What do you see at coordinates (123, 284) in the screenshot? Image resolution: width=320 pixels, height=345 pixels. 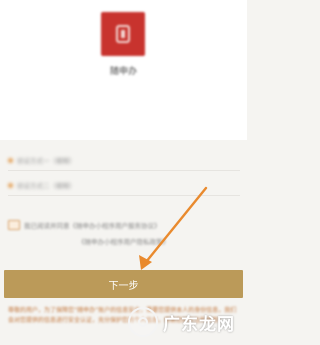 I see `next-step-button: 下一步` at bounding box center [123, 284].